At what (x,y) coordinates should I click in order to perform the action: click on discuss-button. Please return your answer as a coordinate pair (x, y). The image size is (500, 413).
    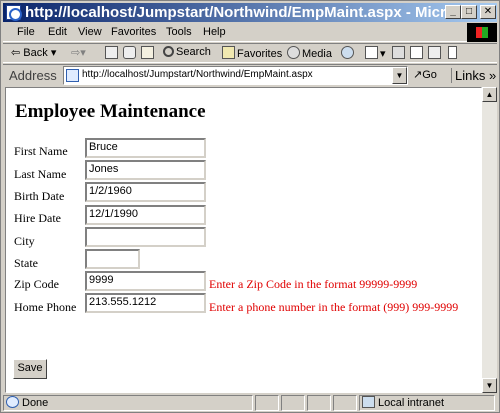
    Looking at the image, I should click on (435, 53).